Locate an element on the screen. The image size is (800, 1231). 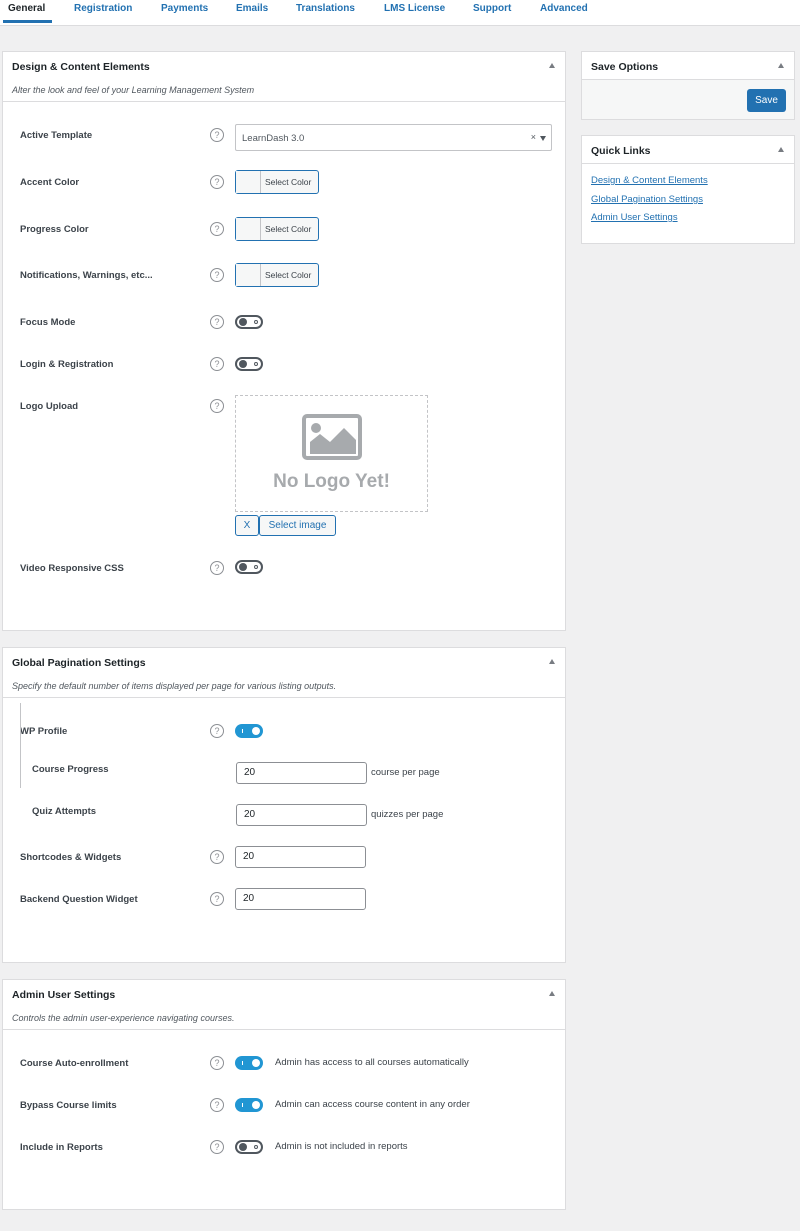
panel-header: Save Options is located at coordinates (688, 66).